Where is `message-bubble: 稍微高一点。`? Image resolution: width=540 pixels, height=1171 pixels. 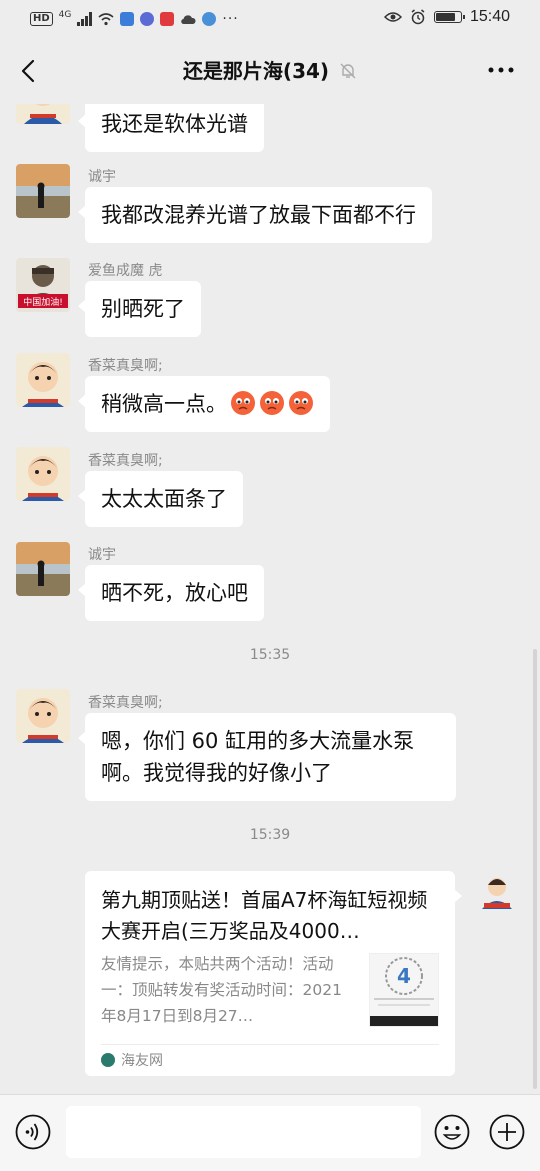
message-bubble: 稍微高一点。 is located at coordinates (204, 404).